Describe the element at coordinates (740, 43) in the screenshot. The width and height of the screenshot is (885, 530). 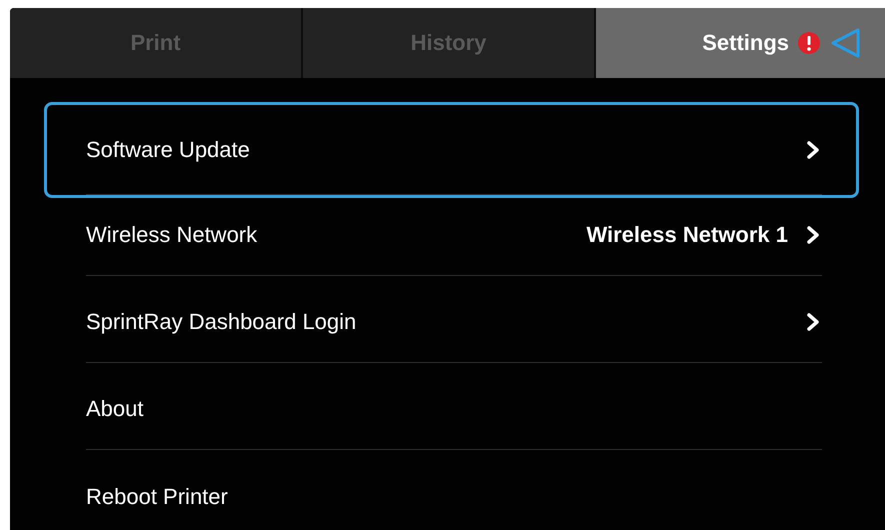
I see `tab: Settings` at that location.